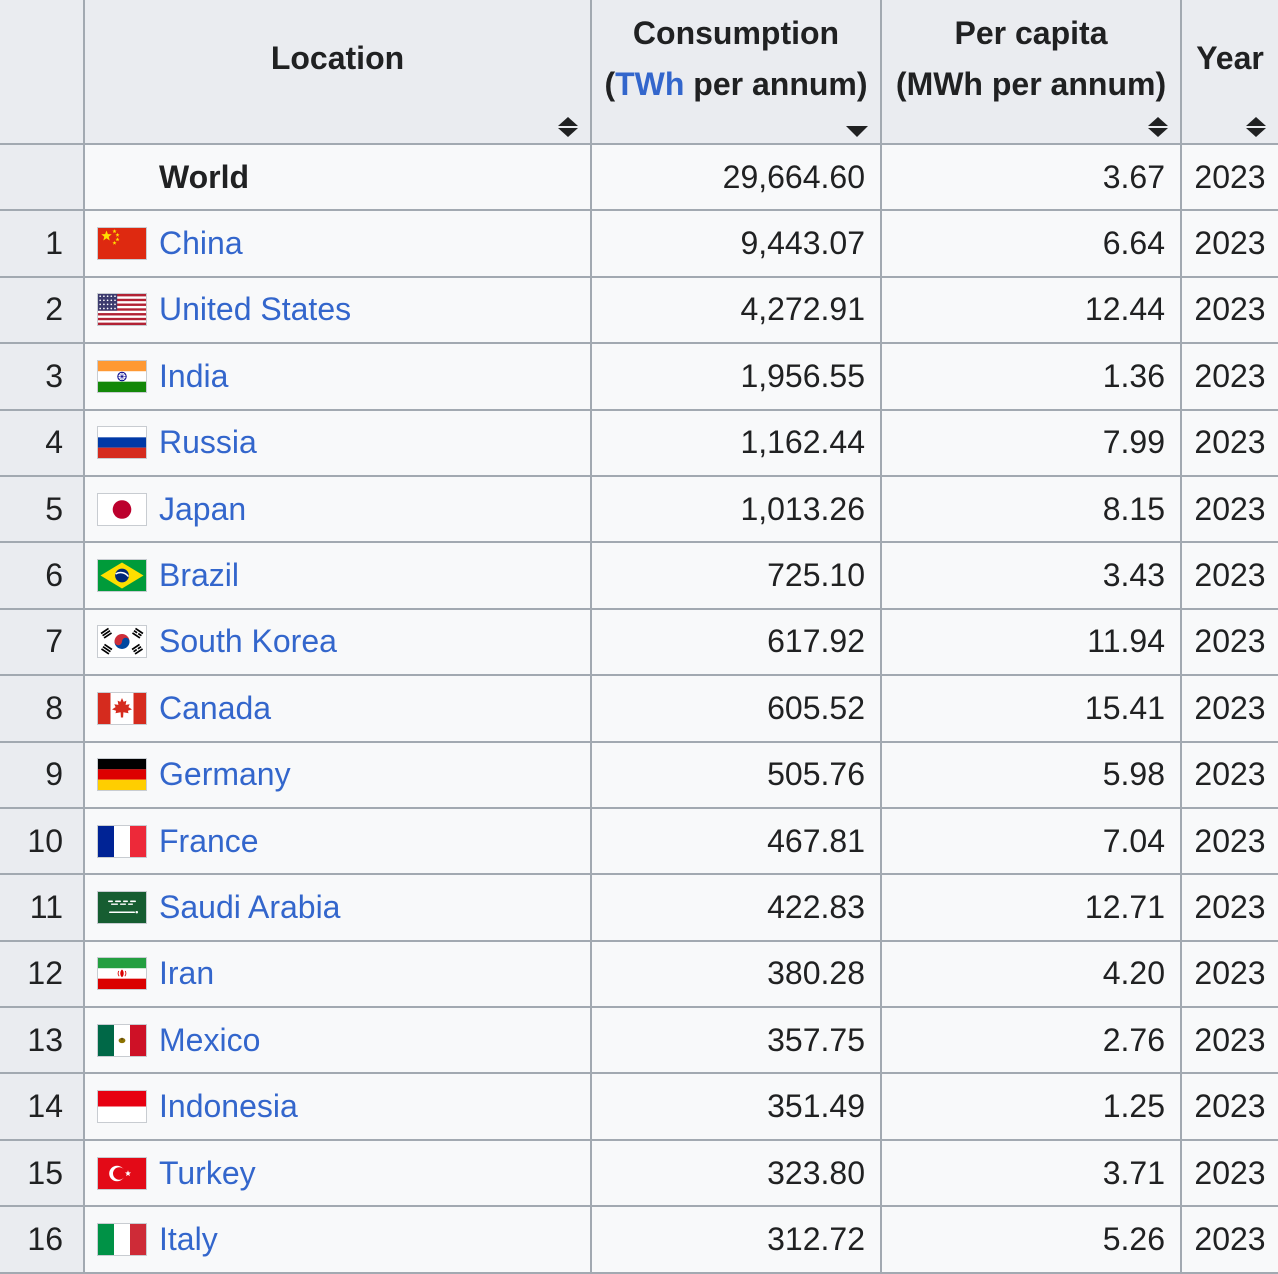 This screenshot has width=1278, height=1274. Describe the element at coordinates (208, 442) in the screenshot. I see `country-link: Russia` at that location.